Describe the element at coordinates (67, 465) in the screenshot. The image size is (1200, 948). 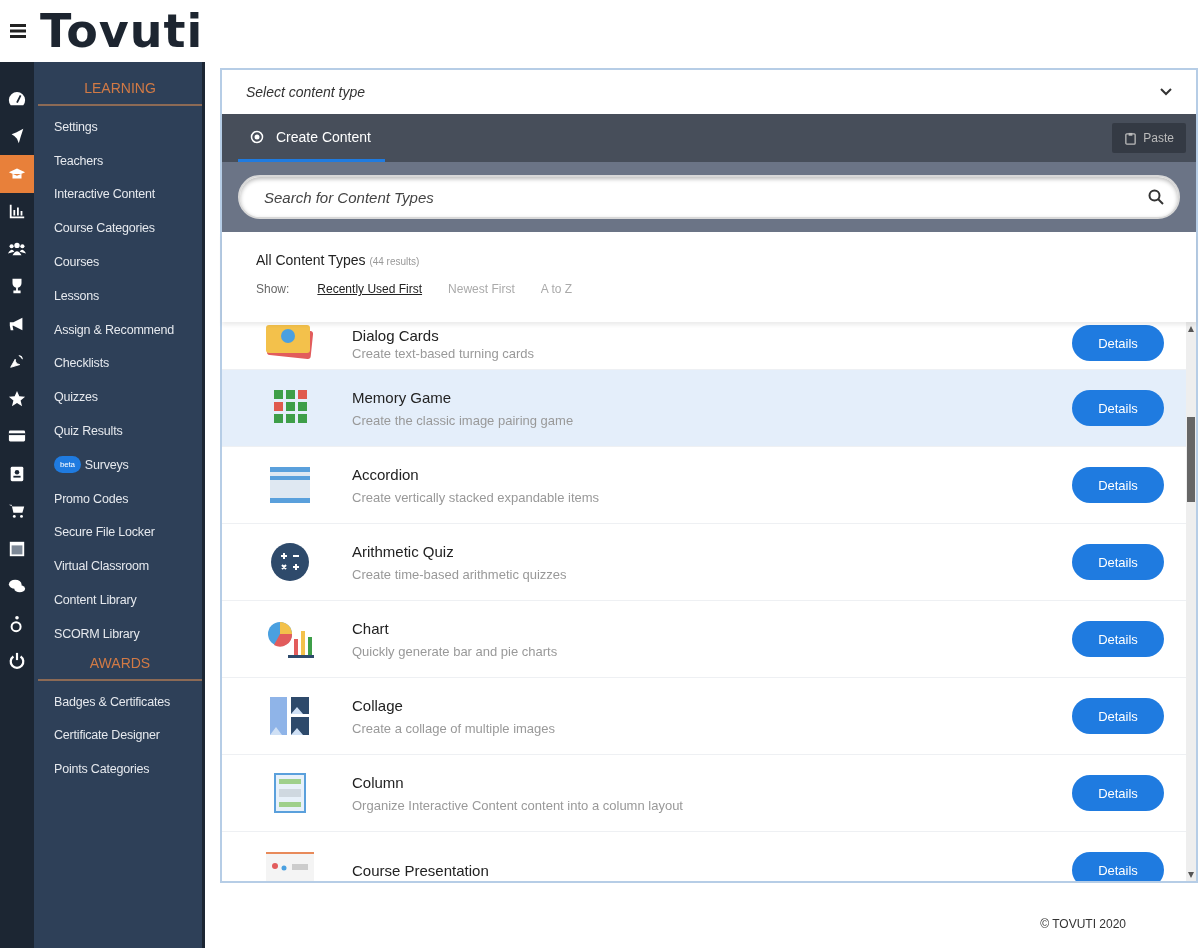
I see `beta-badge: beta` at that location.